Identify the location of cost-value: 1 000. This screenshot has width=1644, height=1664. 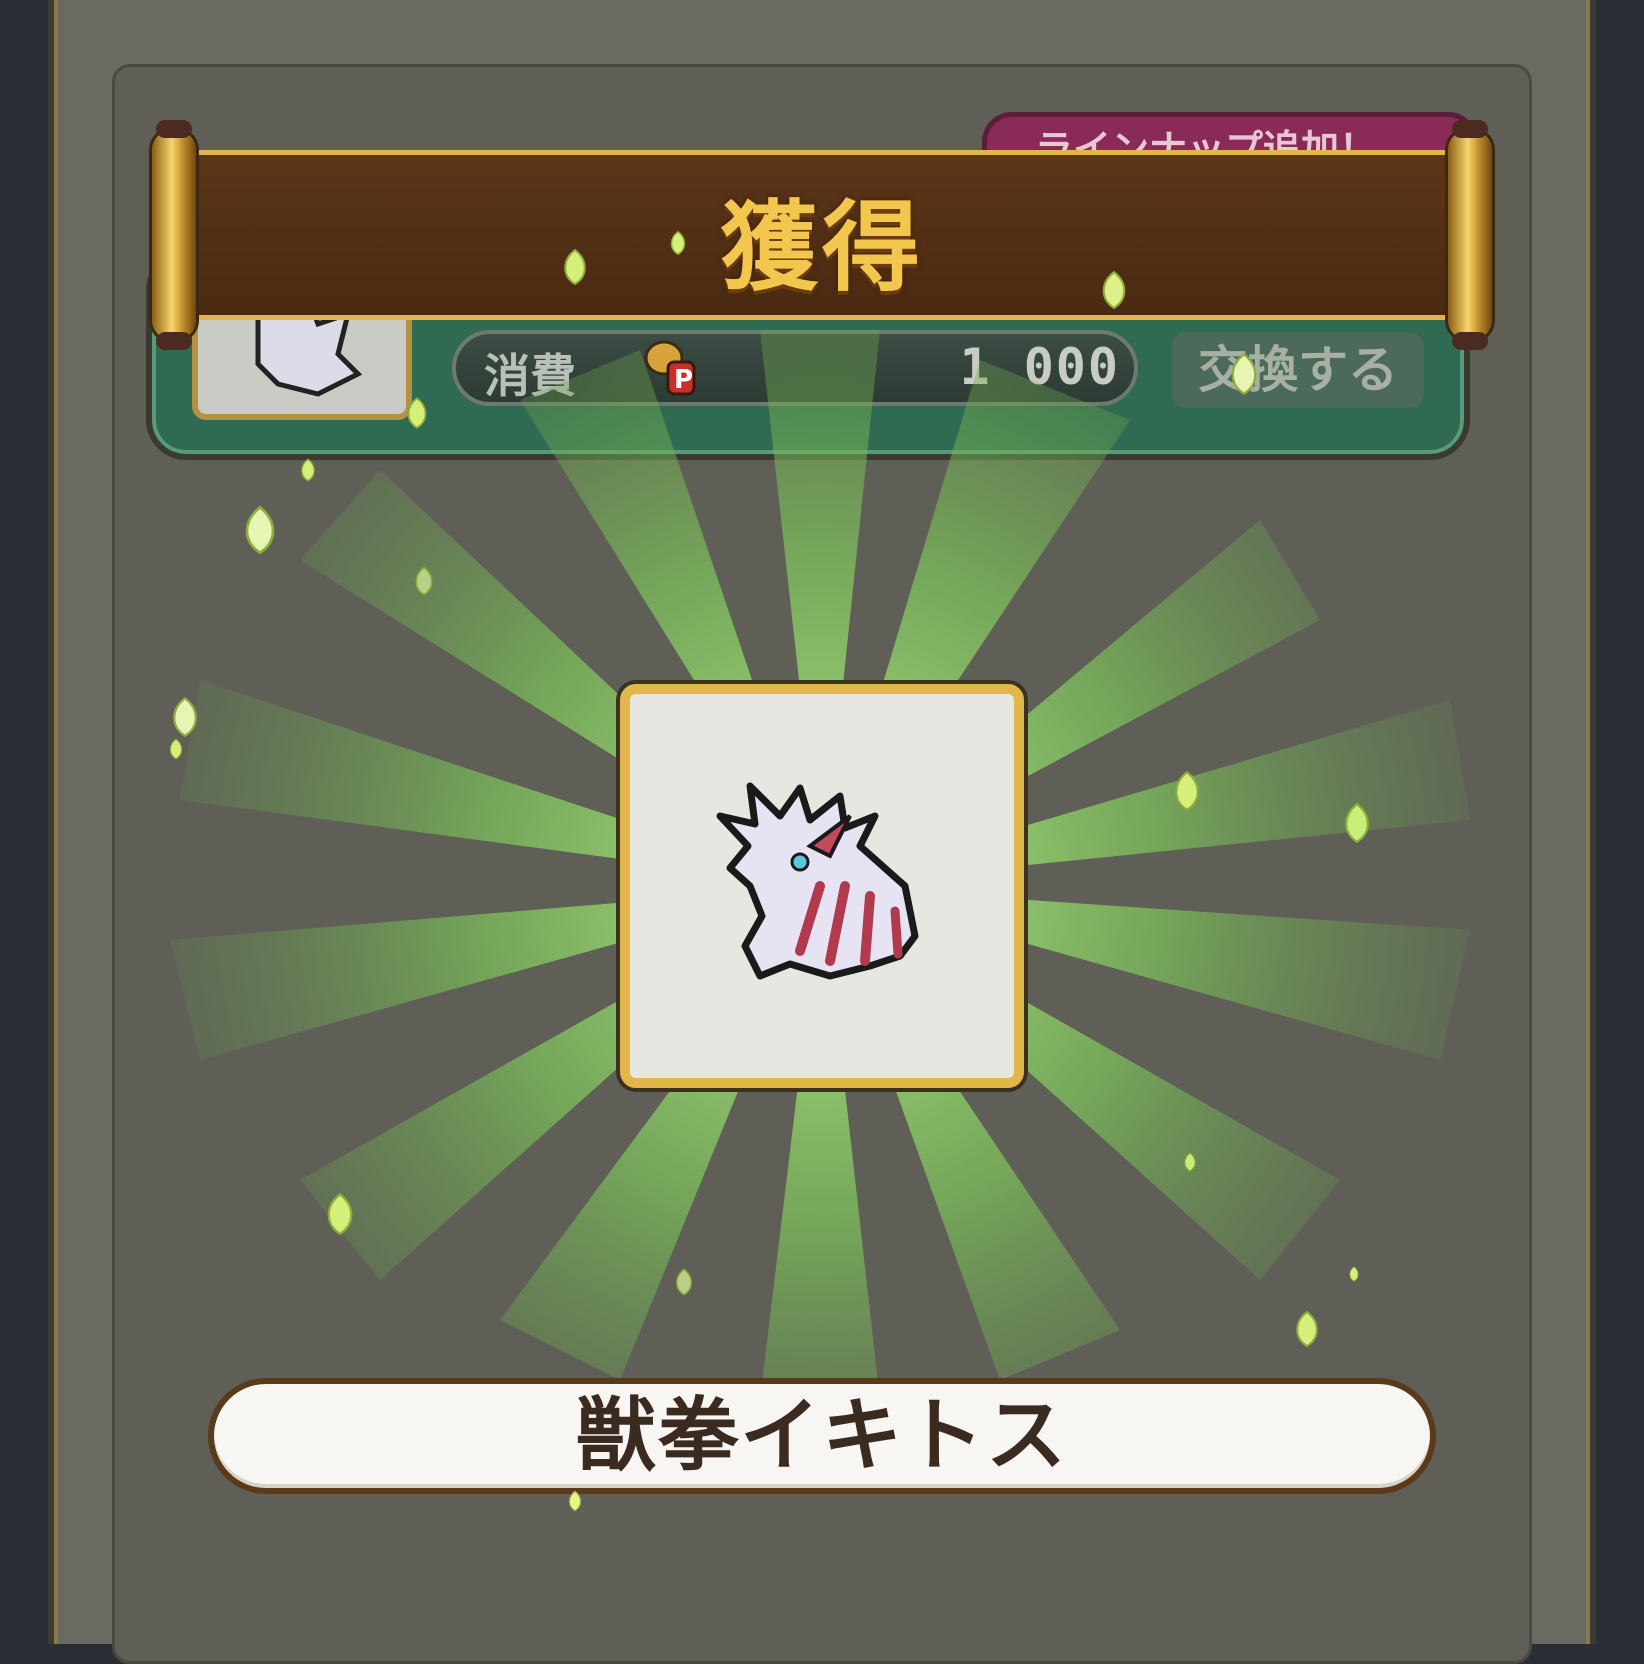
(1039, 367).